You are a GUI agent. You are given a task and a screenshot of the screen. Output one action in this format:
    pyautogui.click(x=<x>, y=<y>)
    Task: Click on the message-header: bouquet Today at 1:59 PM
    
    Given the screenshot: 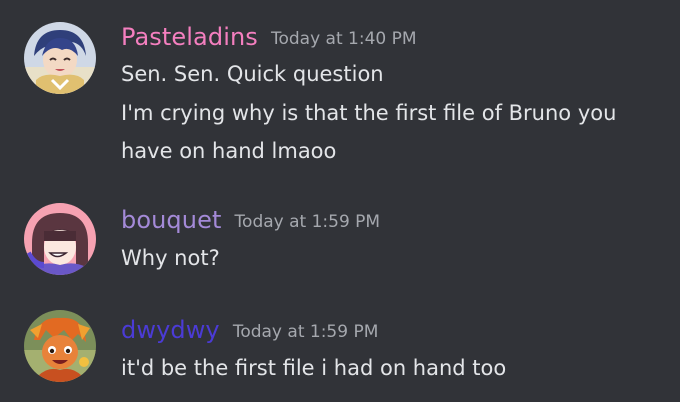 What is the action you would take?
    pyautogui.click(x=250, y=220)
    